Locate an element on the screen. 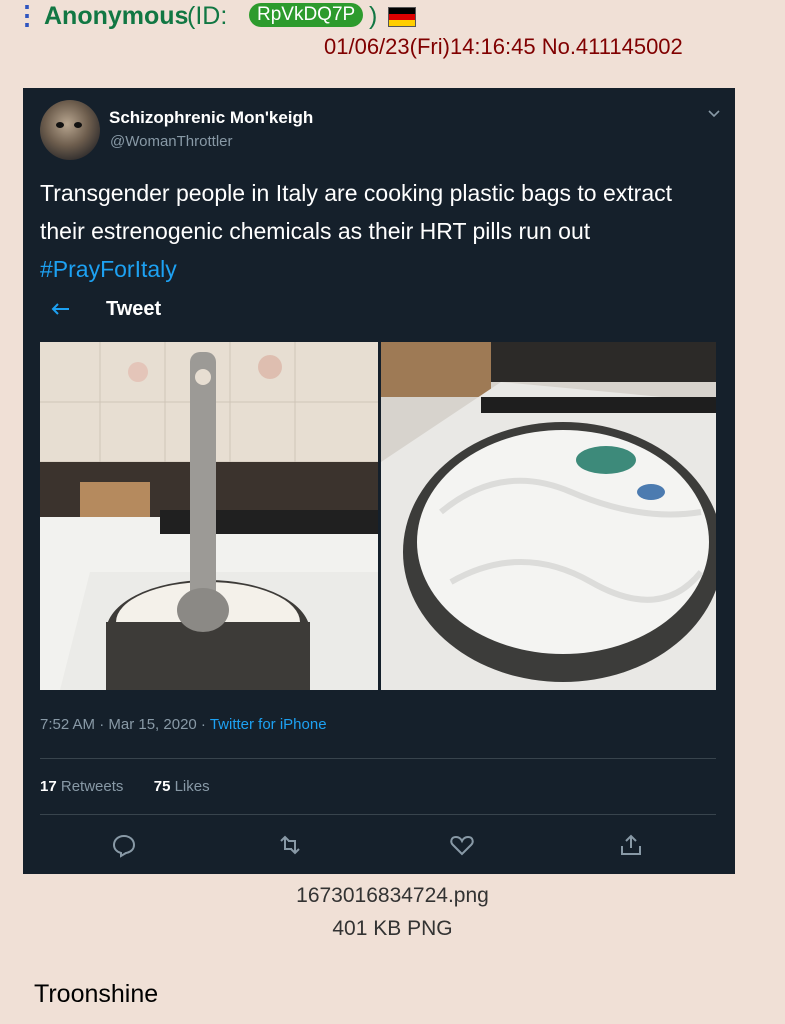 This screenshot has width=785, height=1024. vertical-dots-icon: ⋮ is located at coordinates (27, 15).